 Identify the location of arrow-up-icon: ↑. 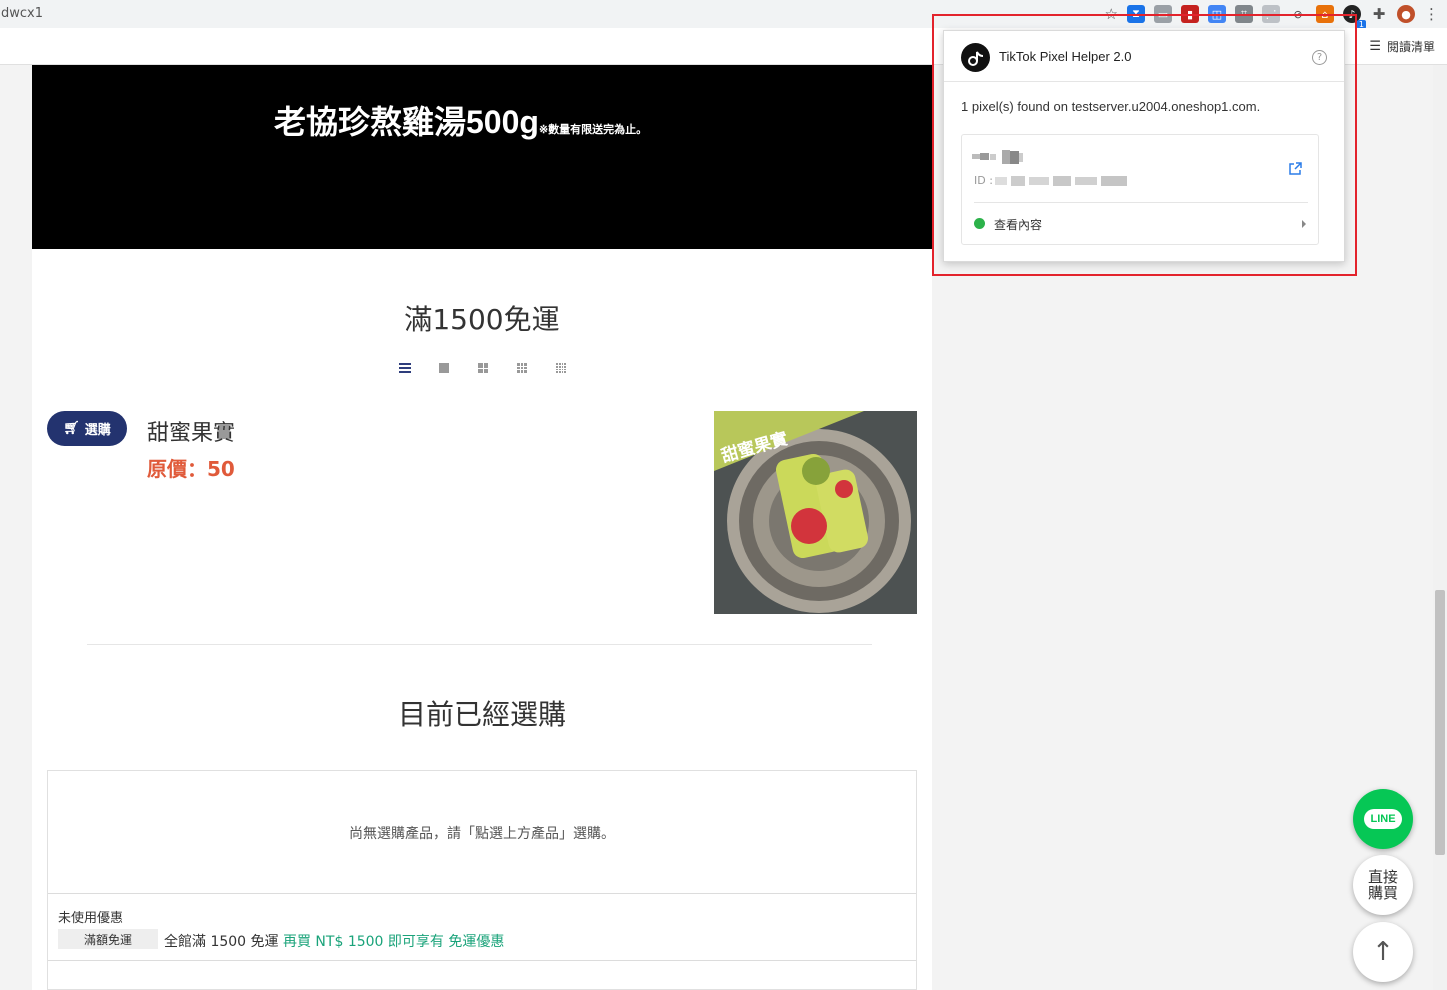
(1383, 952).